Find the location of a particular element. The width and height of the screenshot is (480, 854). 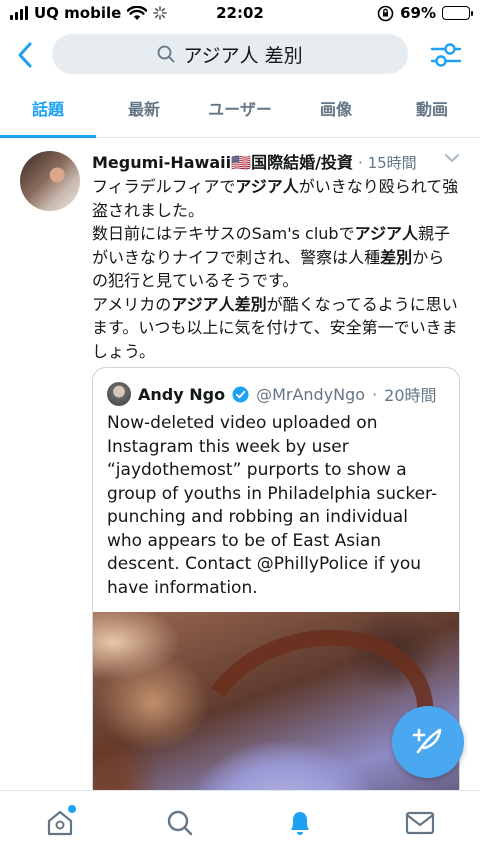

status-bar: UQ mobile 22:02 69% is located at coordinates (240, 14).